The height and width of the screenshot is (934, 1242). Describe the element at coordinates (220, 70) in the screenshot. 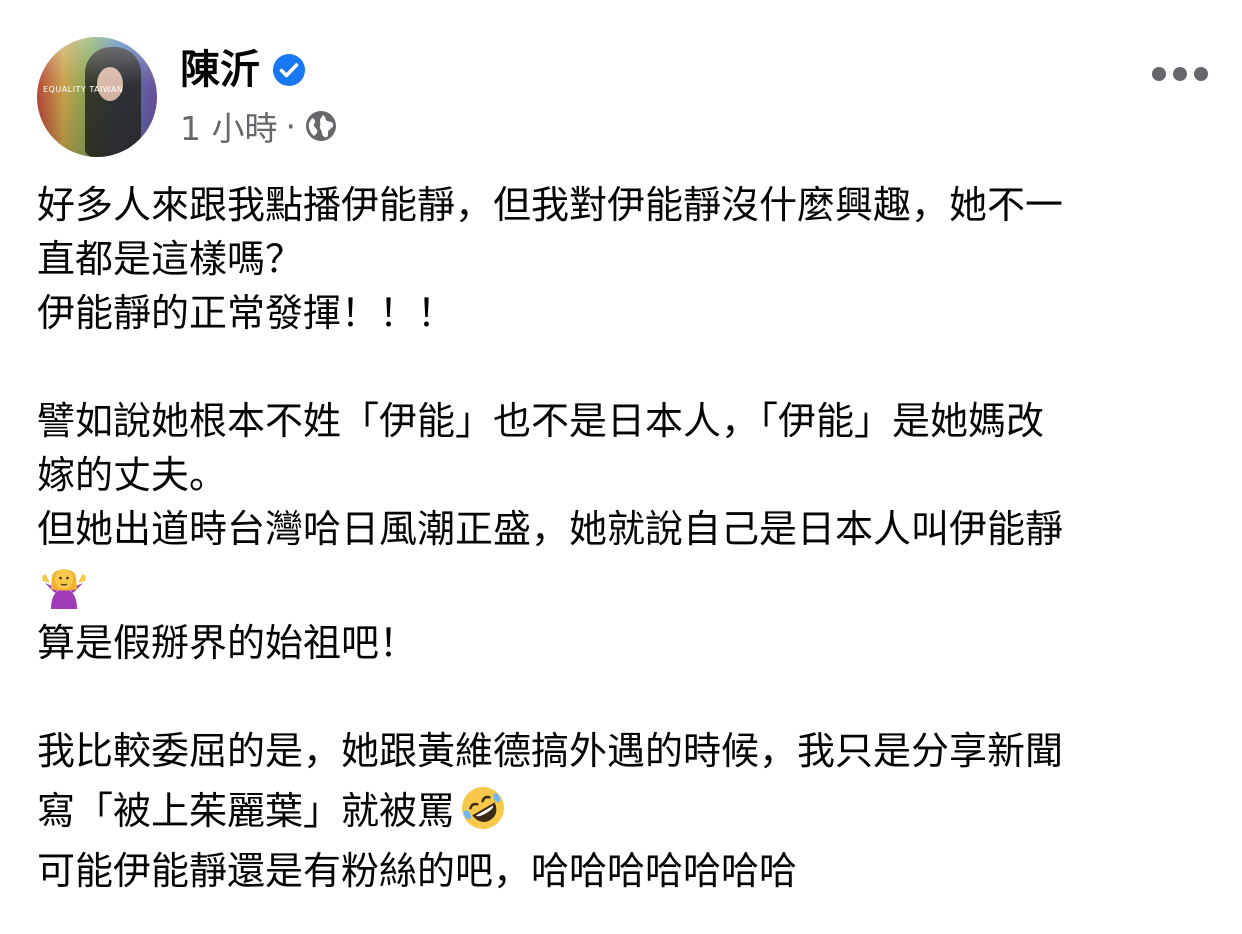

I see `author-name: 陳沂` at that location.